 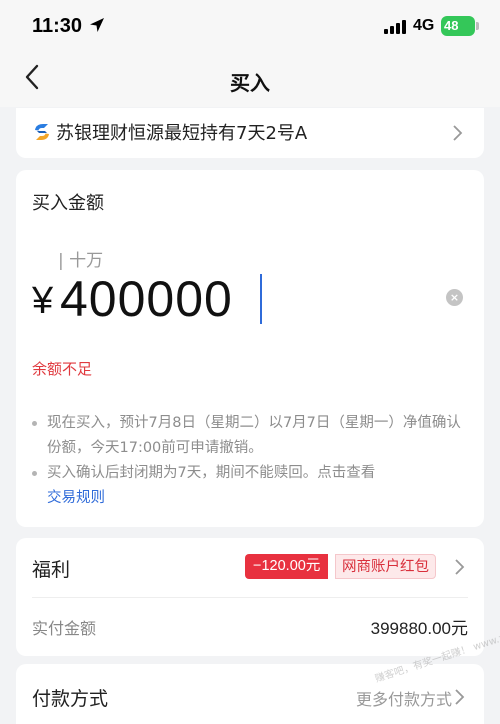 I want to click on network-type: 4G, so click(x=424, y=25).